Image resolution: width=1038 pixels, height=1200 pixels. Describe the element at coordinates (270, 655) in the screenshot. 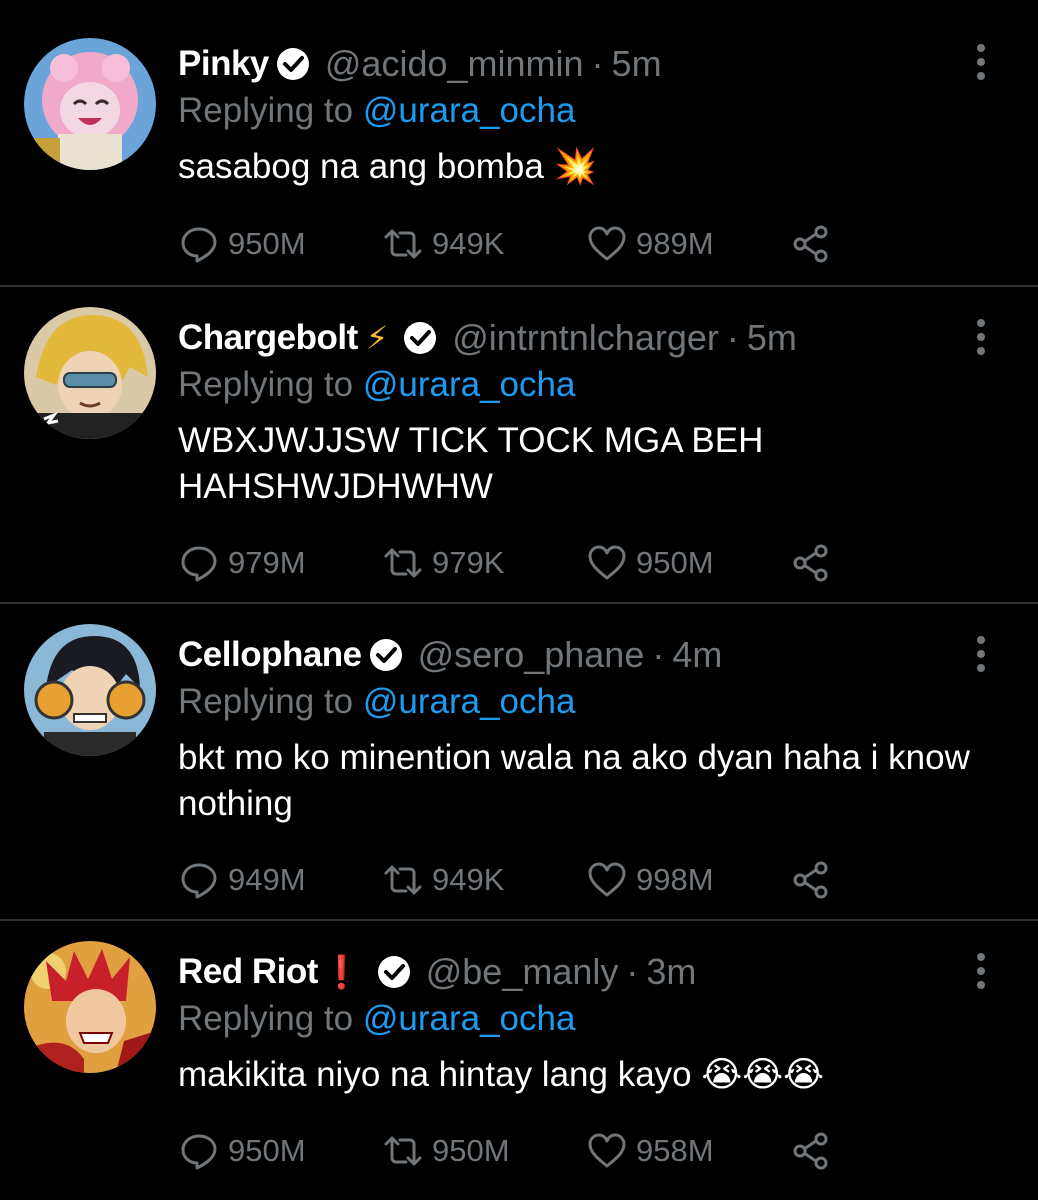

I see `display-name: Cellophane` at that location.